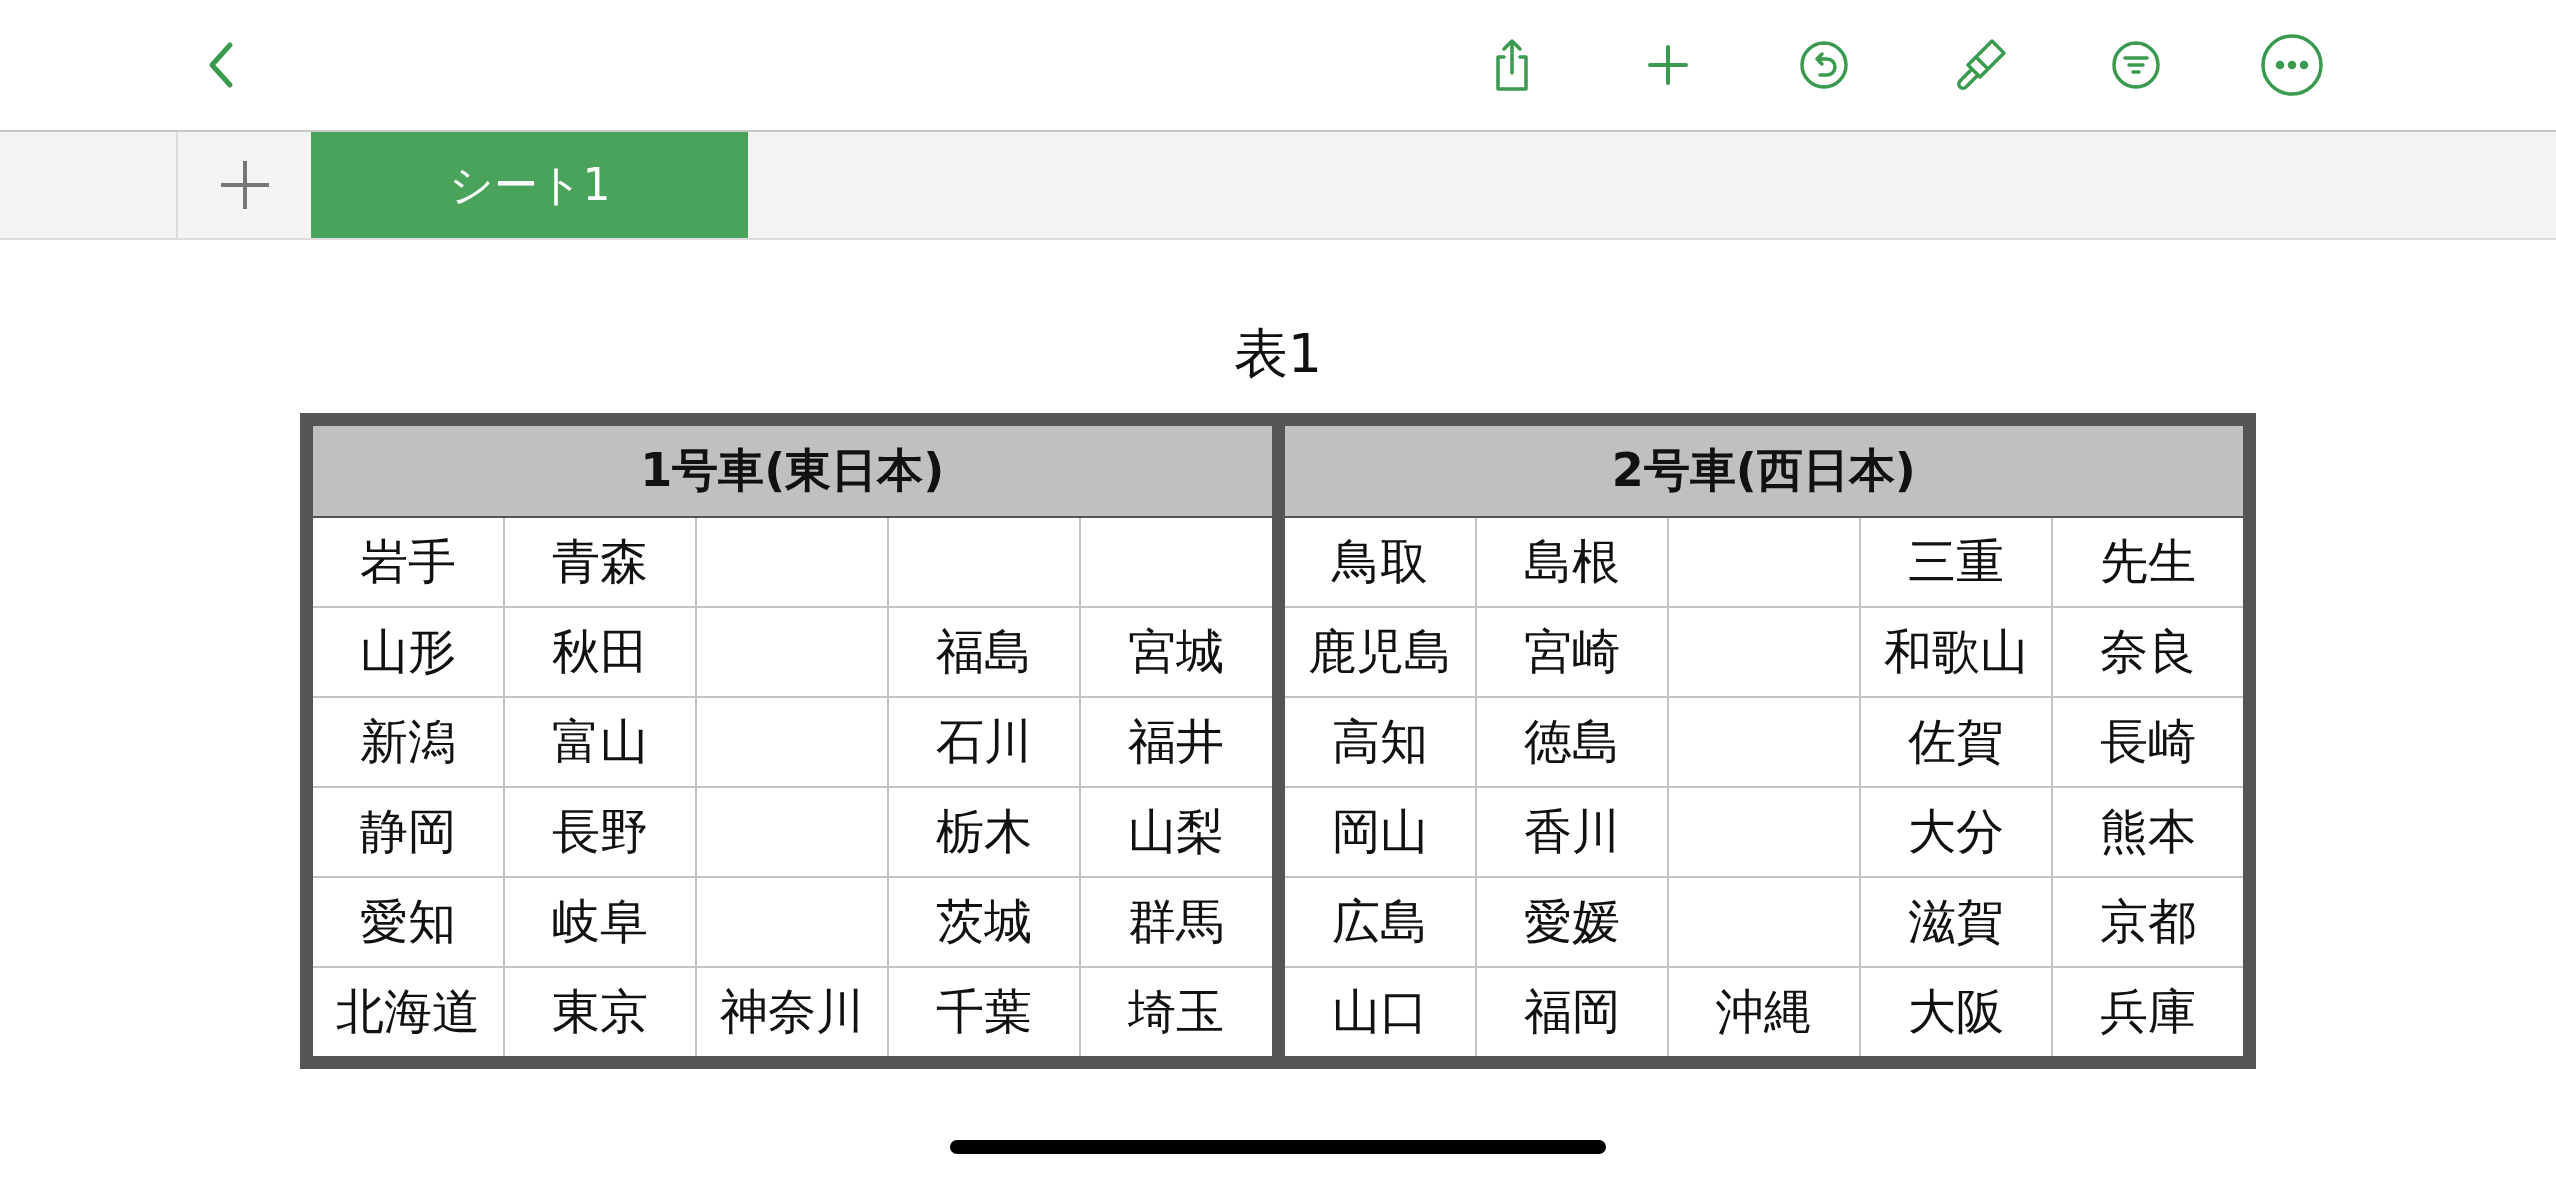 This screenshot has width=2556, height=1179. Describe the element at coordinates (1379, 652) in the screenshot. I see `table-cell: 鹿児島` at that location.